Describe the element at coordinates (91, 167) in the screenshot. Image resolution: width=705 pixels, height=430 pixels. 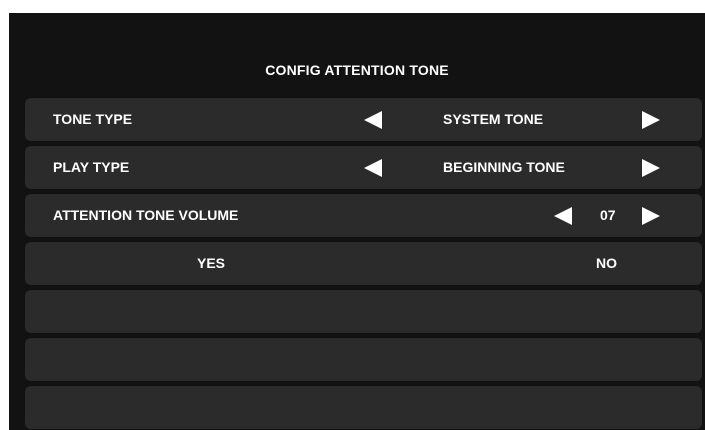
I see `play-type-label: PLAY TYPE` at that location.